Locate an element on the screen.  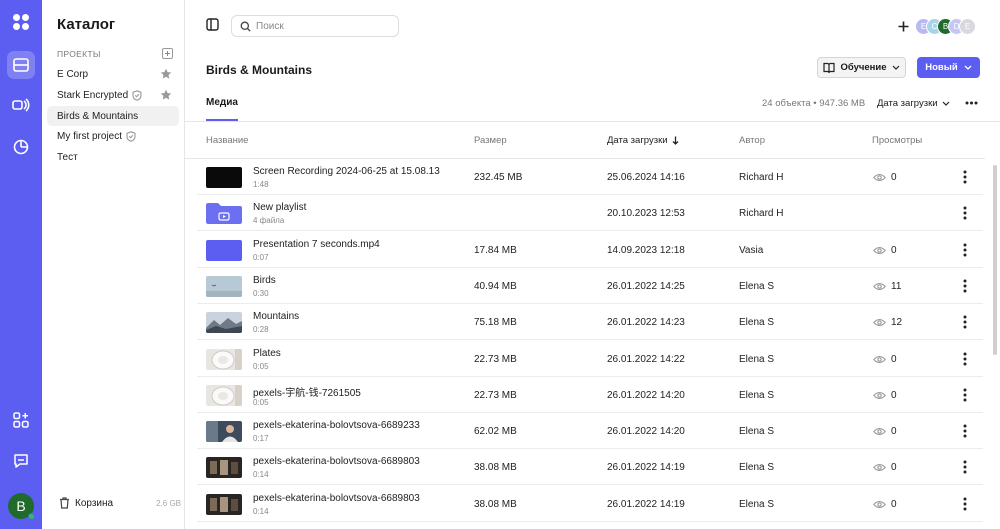
sidebar-item-e-corp: E Corp is located at coordinates (113, 74).